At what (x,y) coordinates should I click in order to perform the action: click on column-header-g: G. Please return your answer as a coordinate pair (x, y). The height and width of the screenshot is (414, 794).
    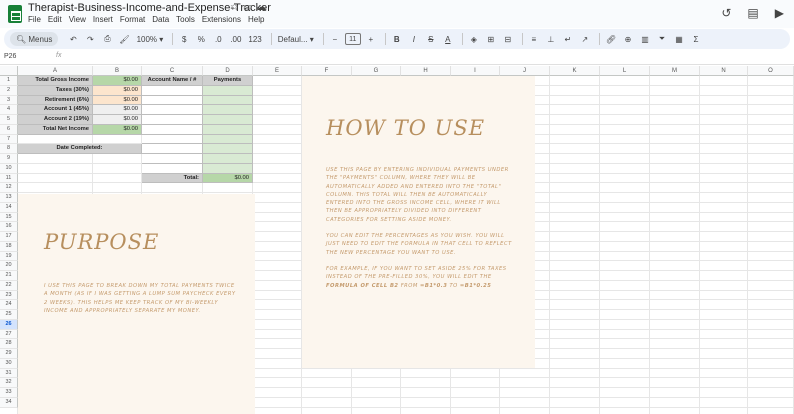
    Looking at the image, I should click on (376, 71).